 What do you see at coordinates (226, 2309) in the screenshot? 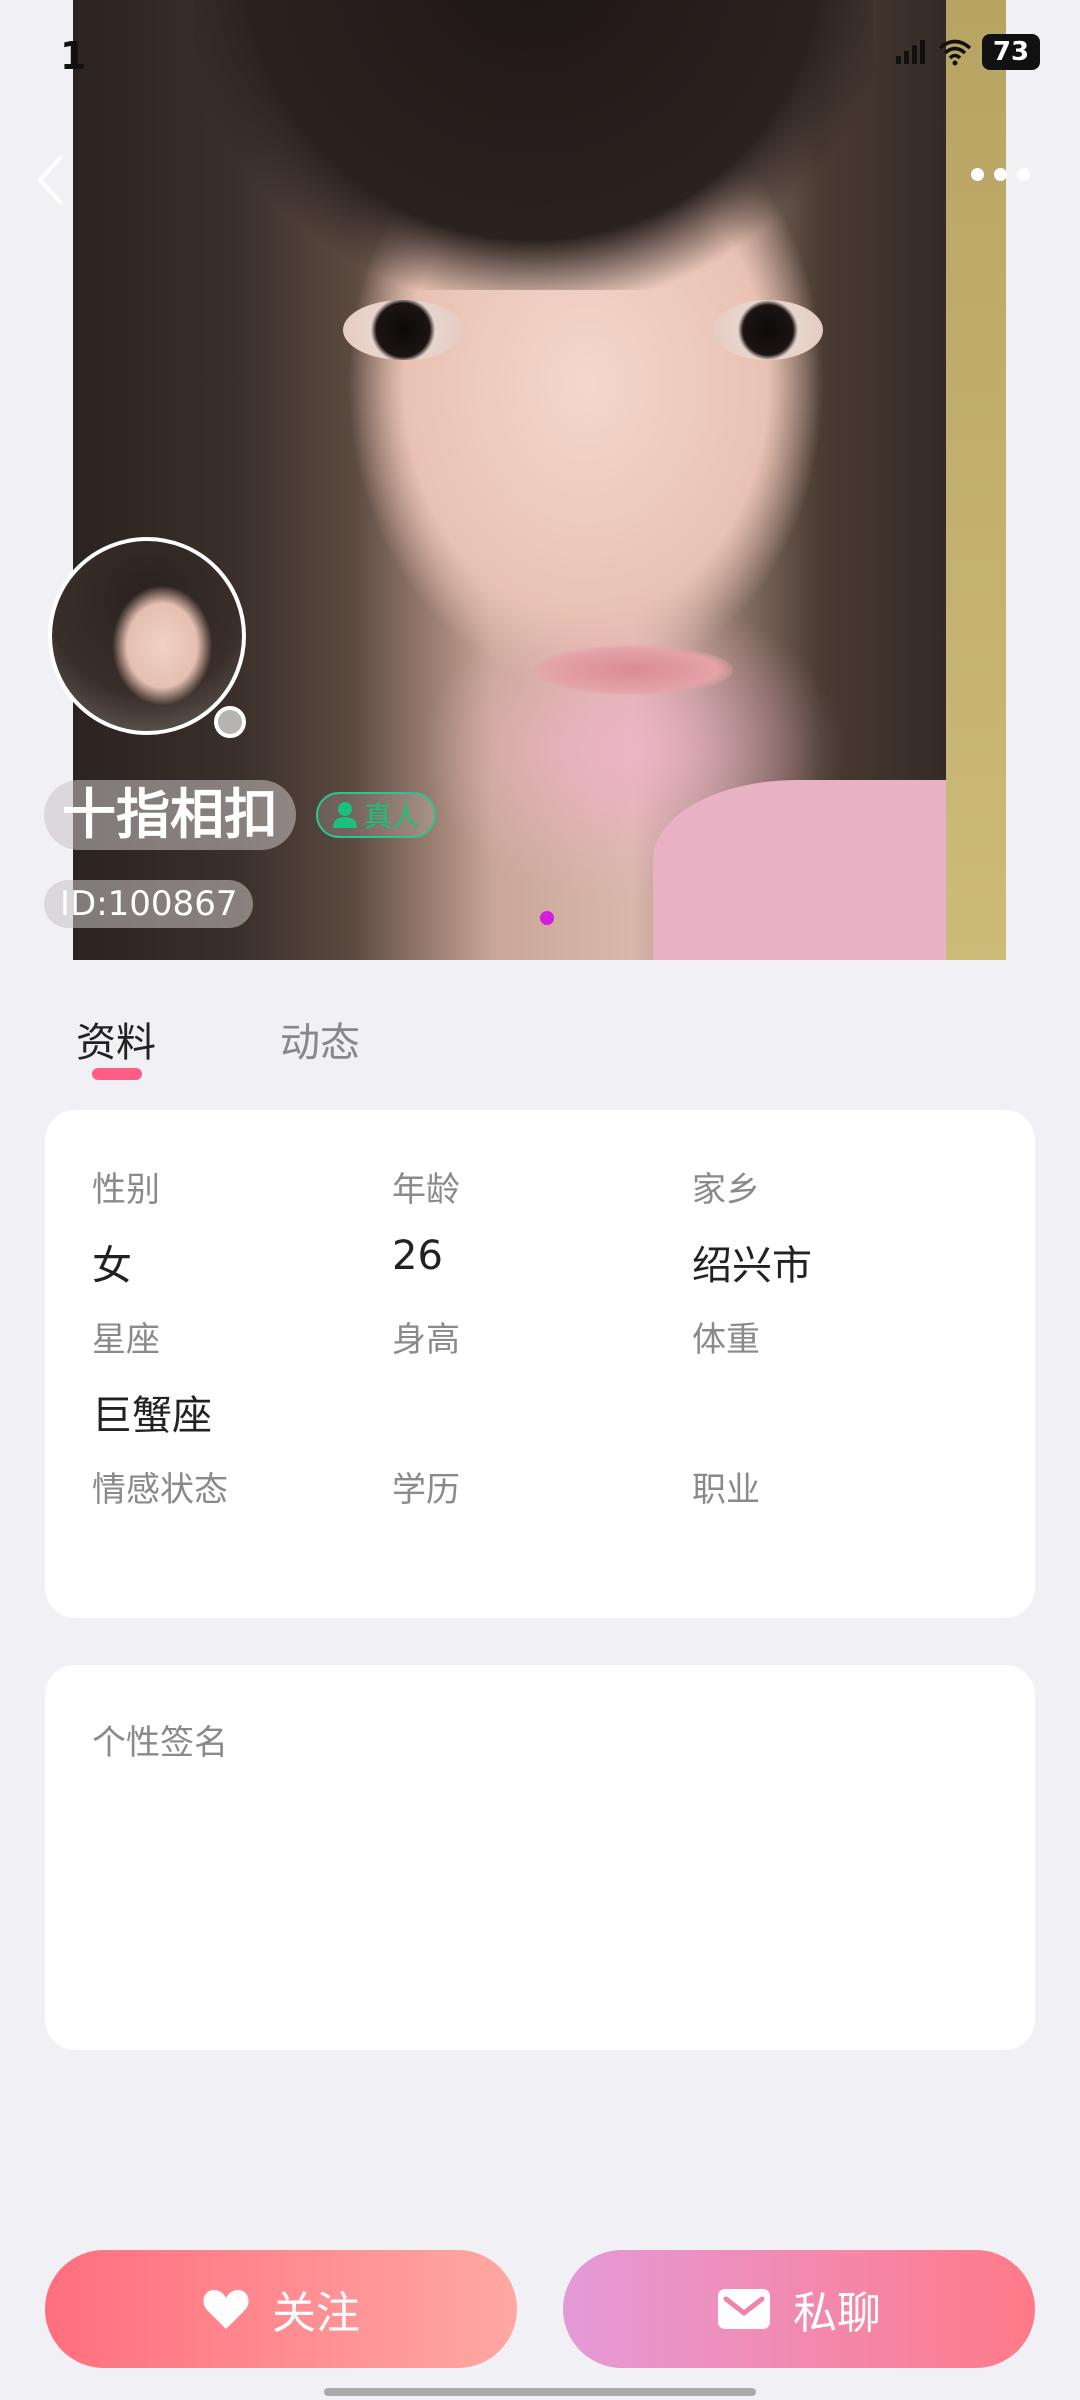
I see `heart-icon` at bounding box center [226, 2309].